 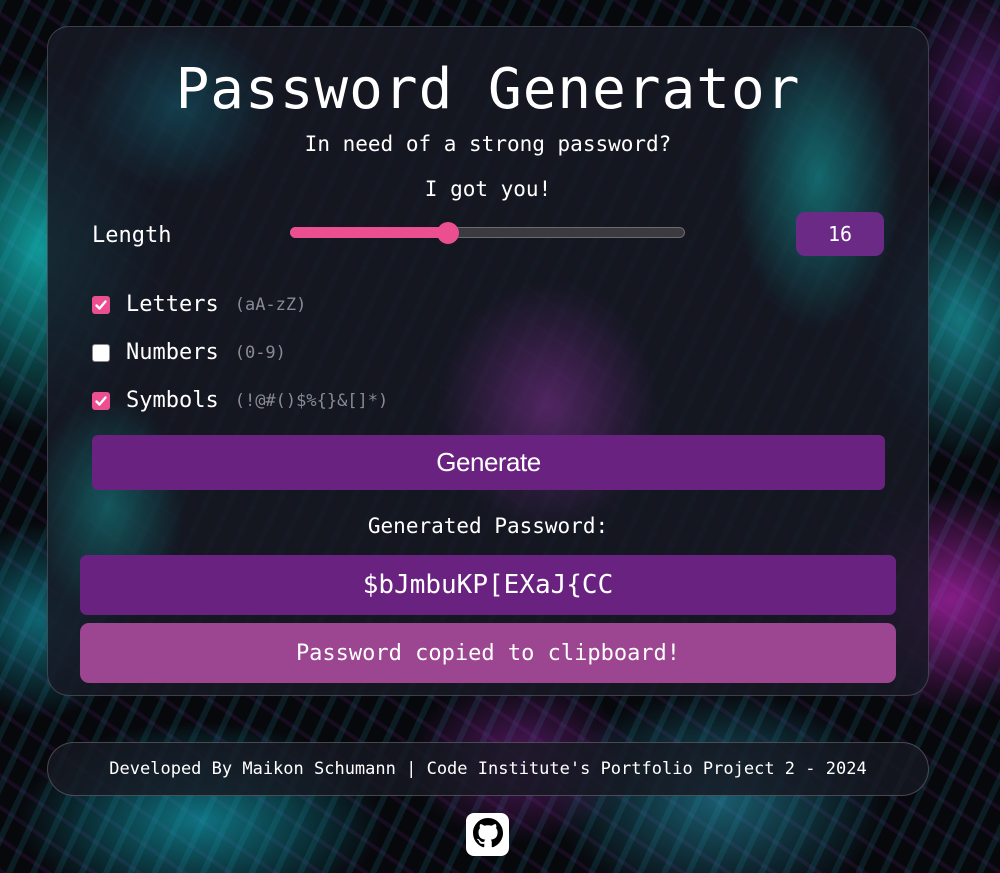 I want to click on letters-hint: (aA-zZ), so click(x=270, y=304).